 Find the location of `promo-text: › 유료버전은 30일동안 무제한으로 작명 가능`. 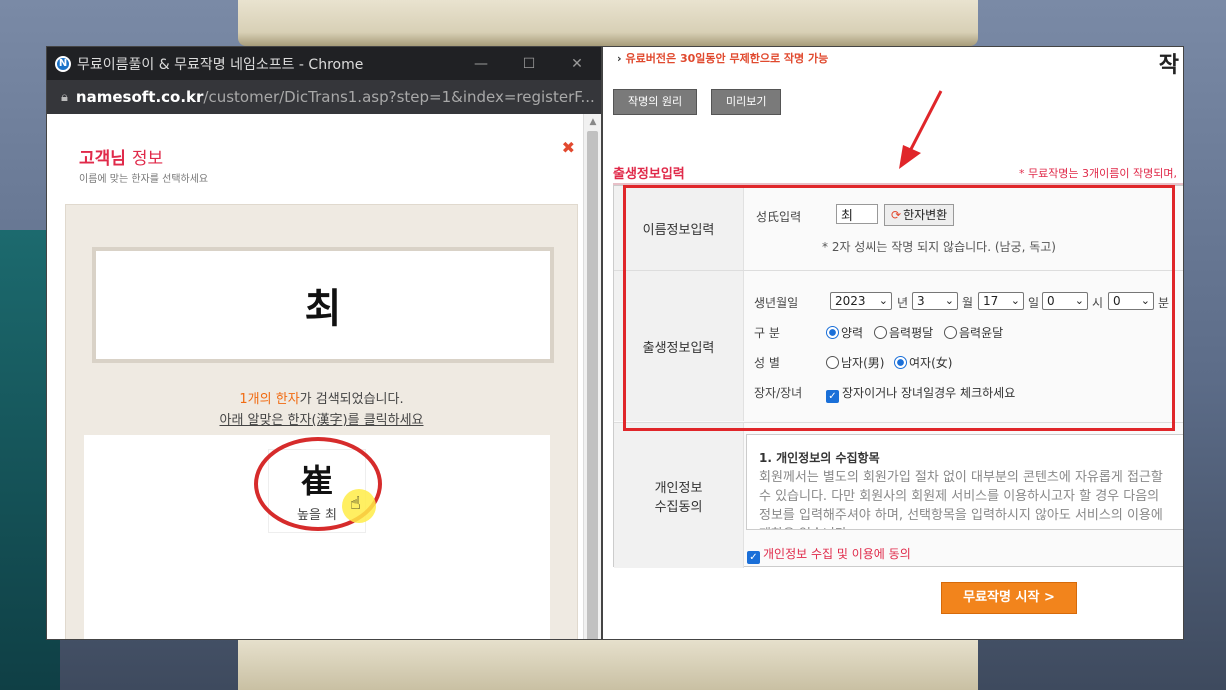

promo-text: › 유료버전은 30일동안 무제한으로 작명 가능 is located at coordinates (723, 58).